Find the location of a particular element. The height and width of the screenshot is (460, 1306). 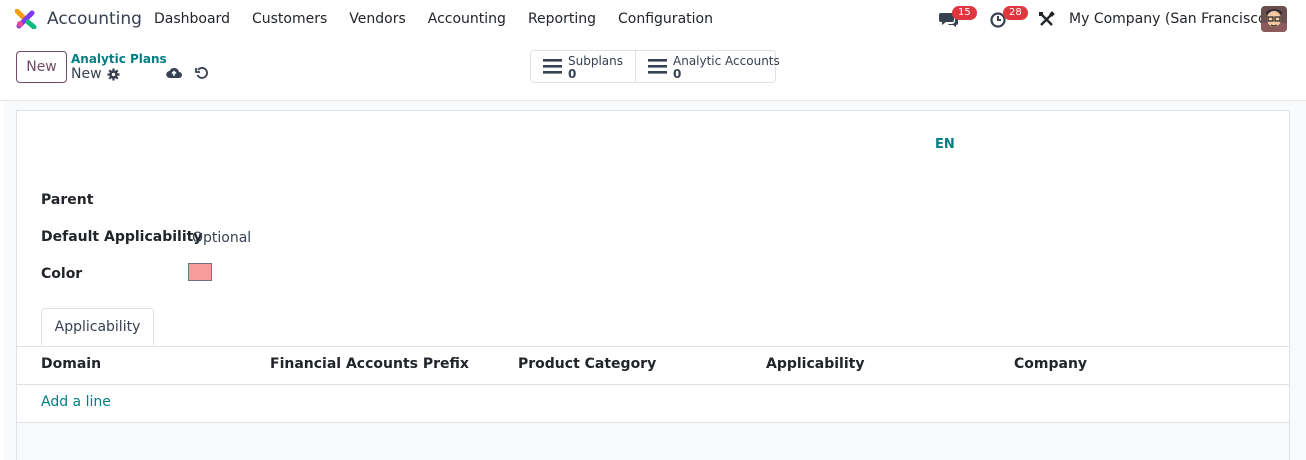

activities-badge: 28 is located at coordinates (1015, 13).